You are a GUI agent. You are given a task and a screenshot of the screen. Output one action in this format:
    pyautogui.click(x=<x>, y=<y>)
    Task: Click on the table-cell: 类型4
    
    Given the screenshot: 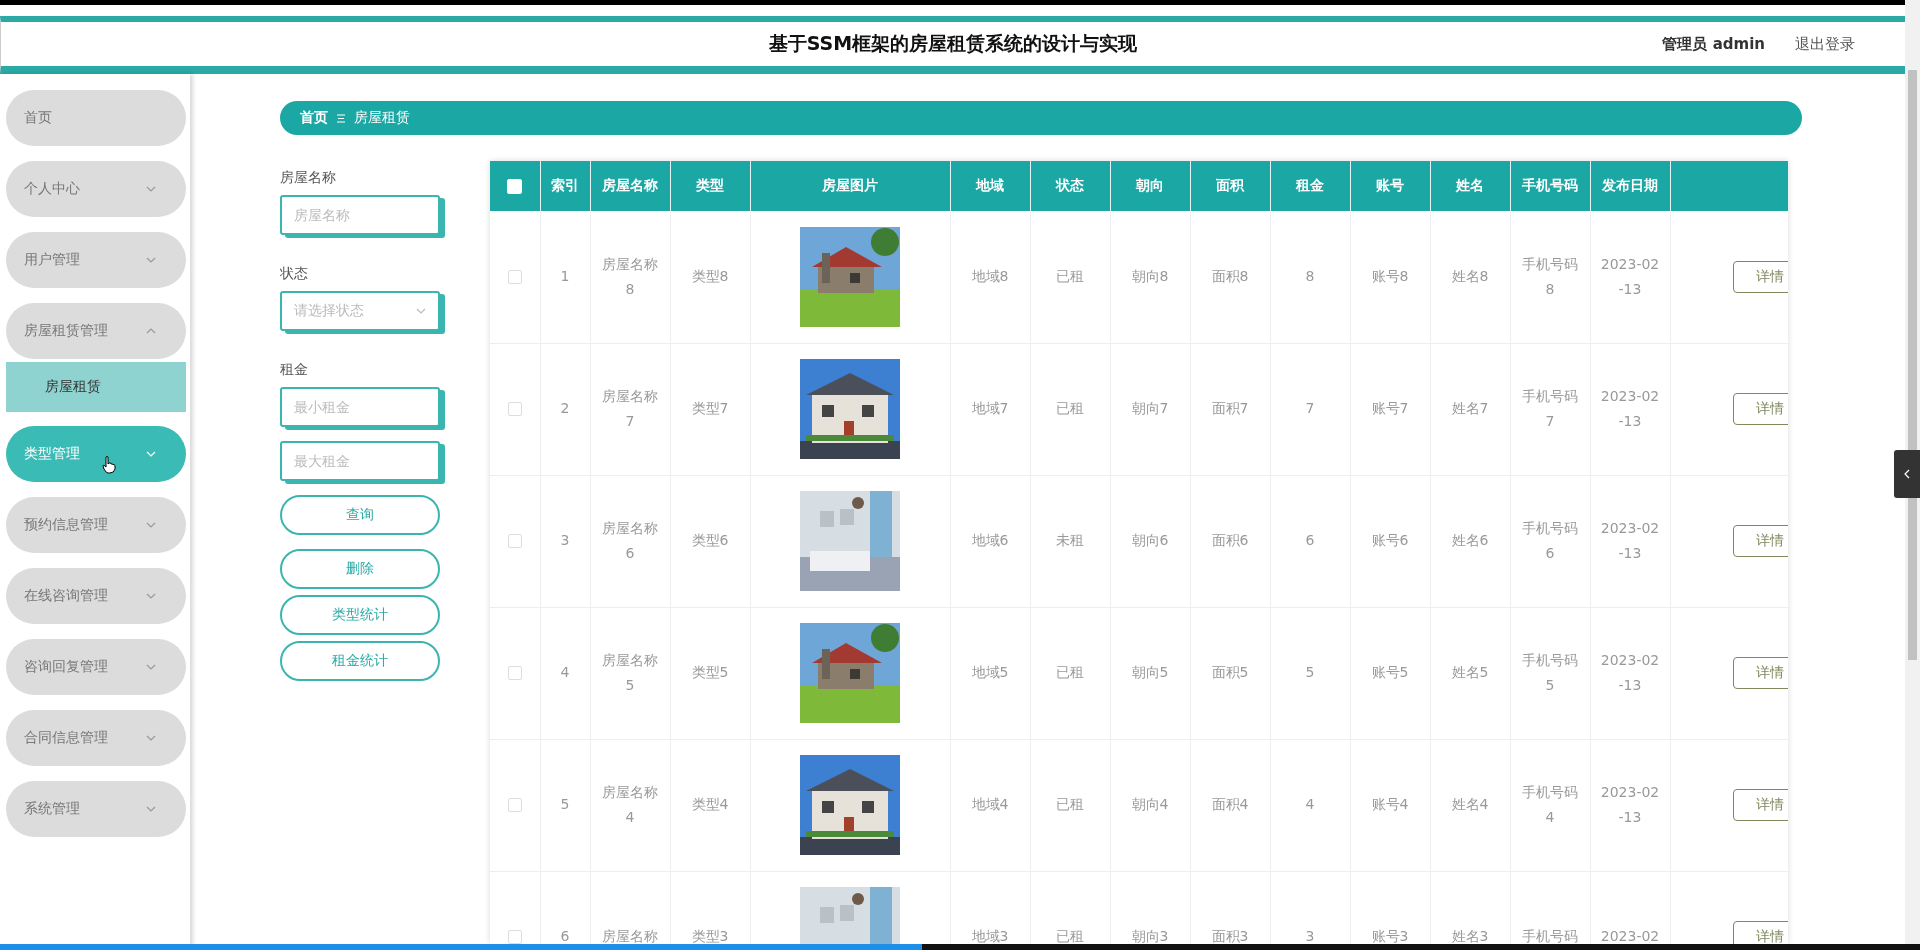 What is the action you would take?
    pyautogui.click(x=710, y=805)
    